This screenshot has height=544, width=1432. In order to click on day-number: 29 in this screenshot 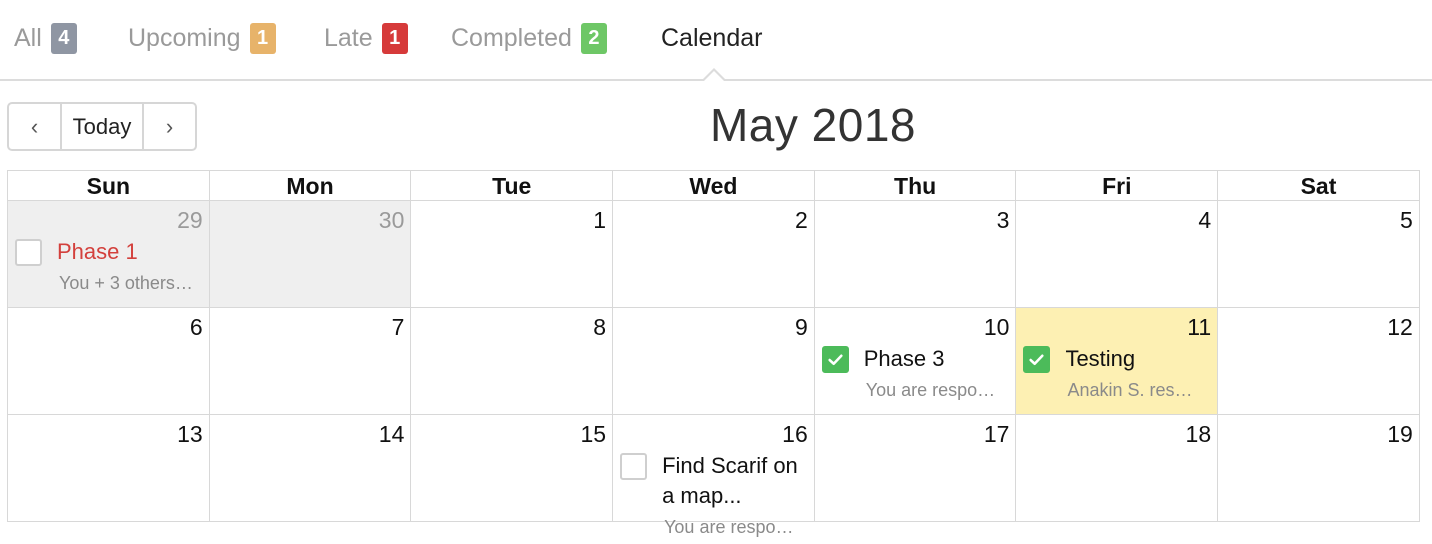, I will do `click(190, 220)`.